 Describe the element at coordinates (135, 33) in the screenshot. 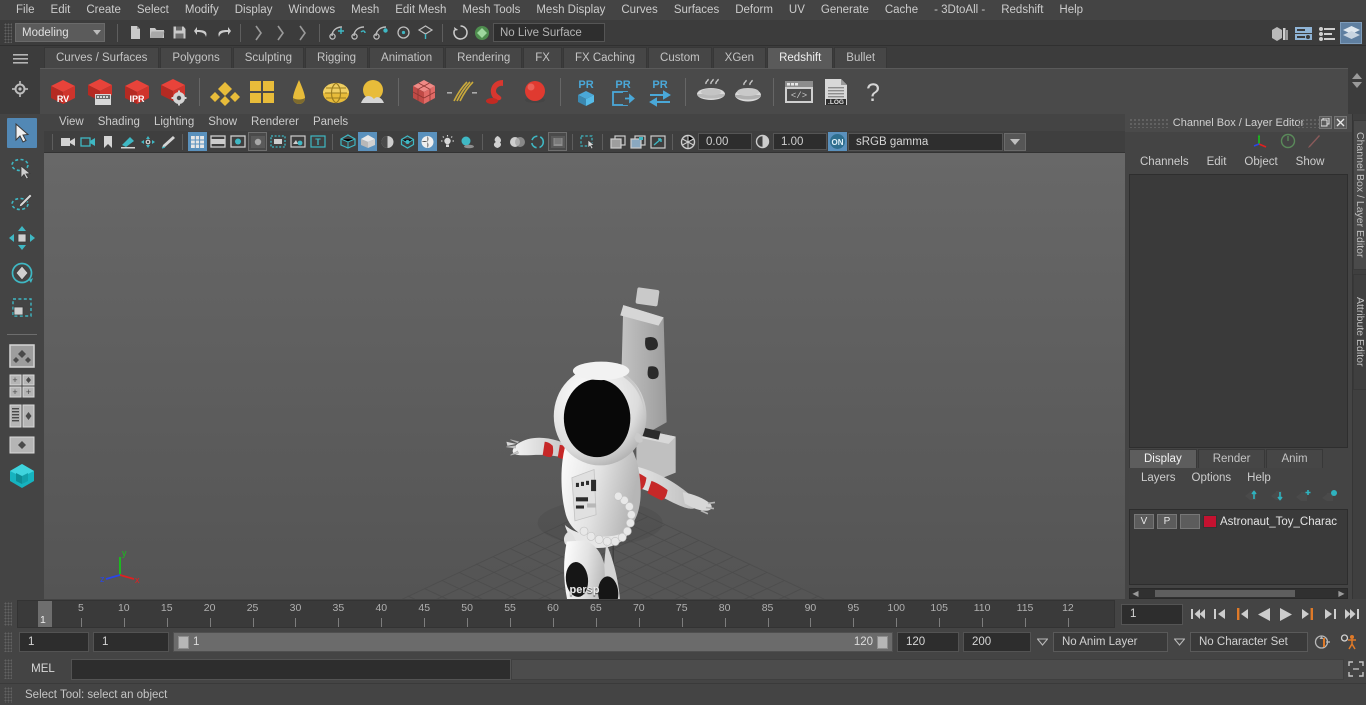

I see `new-scene-icon` at that location.